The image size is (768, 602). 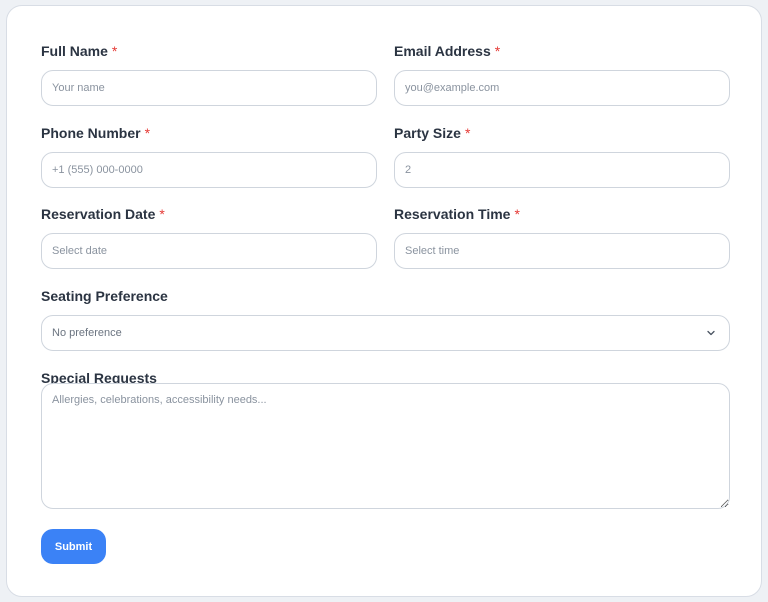 I want to click on phone-input, so click(x=209, y=170).